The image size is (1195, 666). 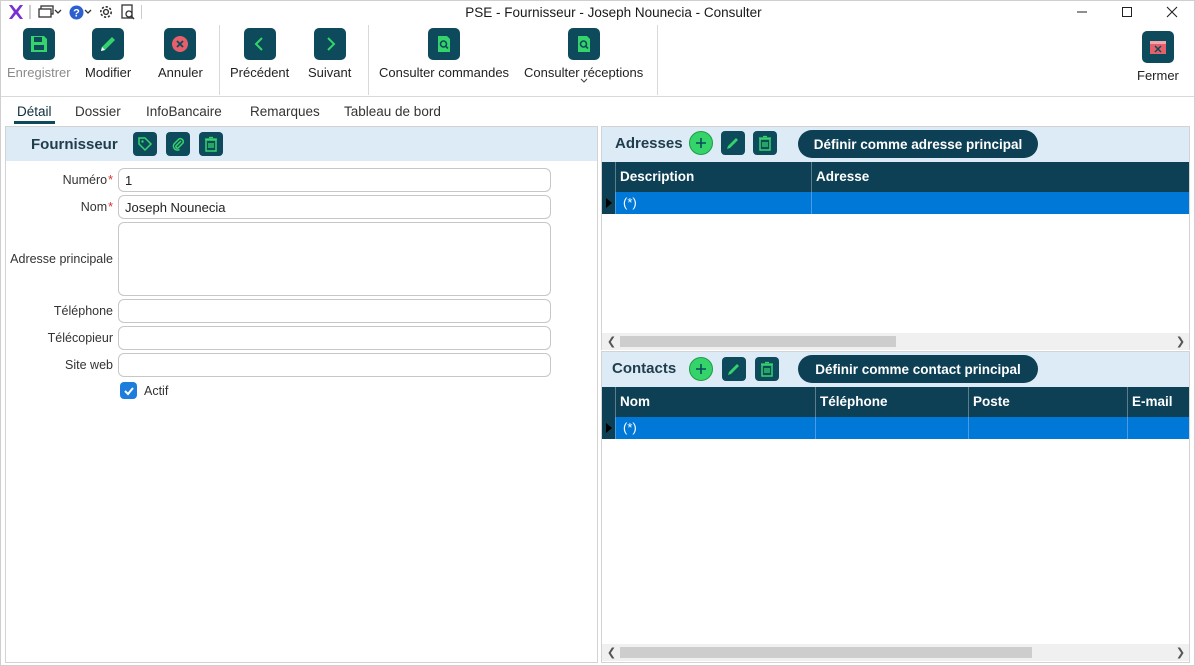 I want to click on cell-telephone, so click(x=892, y=428).